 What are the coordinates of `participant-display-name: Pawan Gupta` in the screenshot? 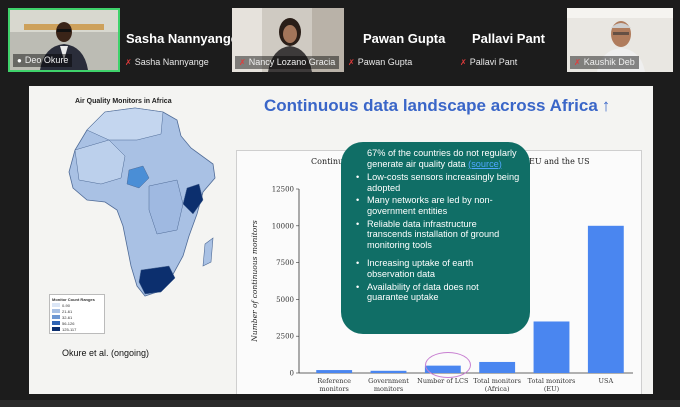 It's located at (404, 38).